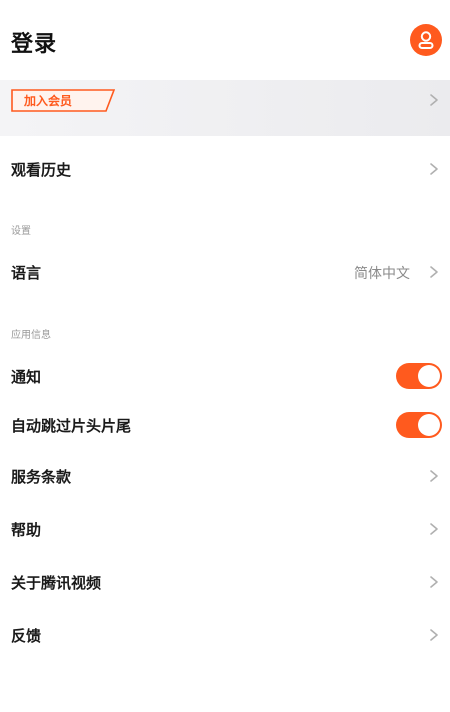 The height and width of the screenshot is (712, 450). I want to click on header: 登录, so click(225, 40).